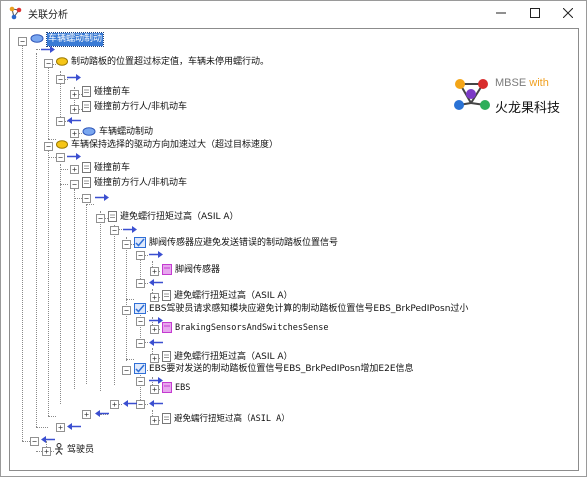 This screenshot has height=477, width=587. Describe the element at coordinates (245, 328) in the screenshot. I see `tree-node-r2a: BrakingSensorsAndSwitchesSense` at that location.